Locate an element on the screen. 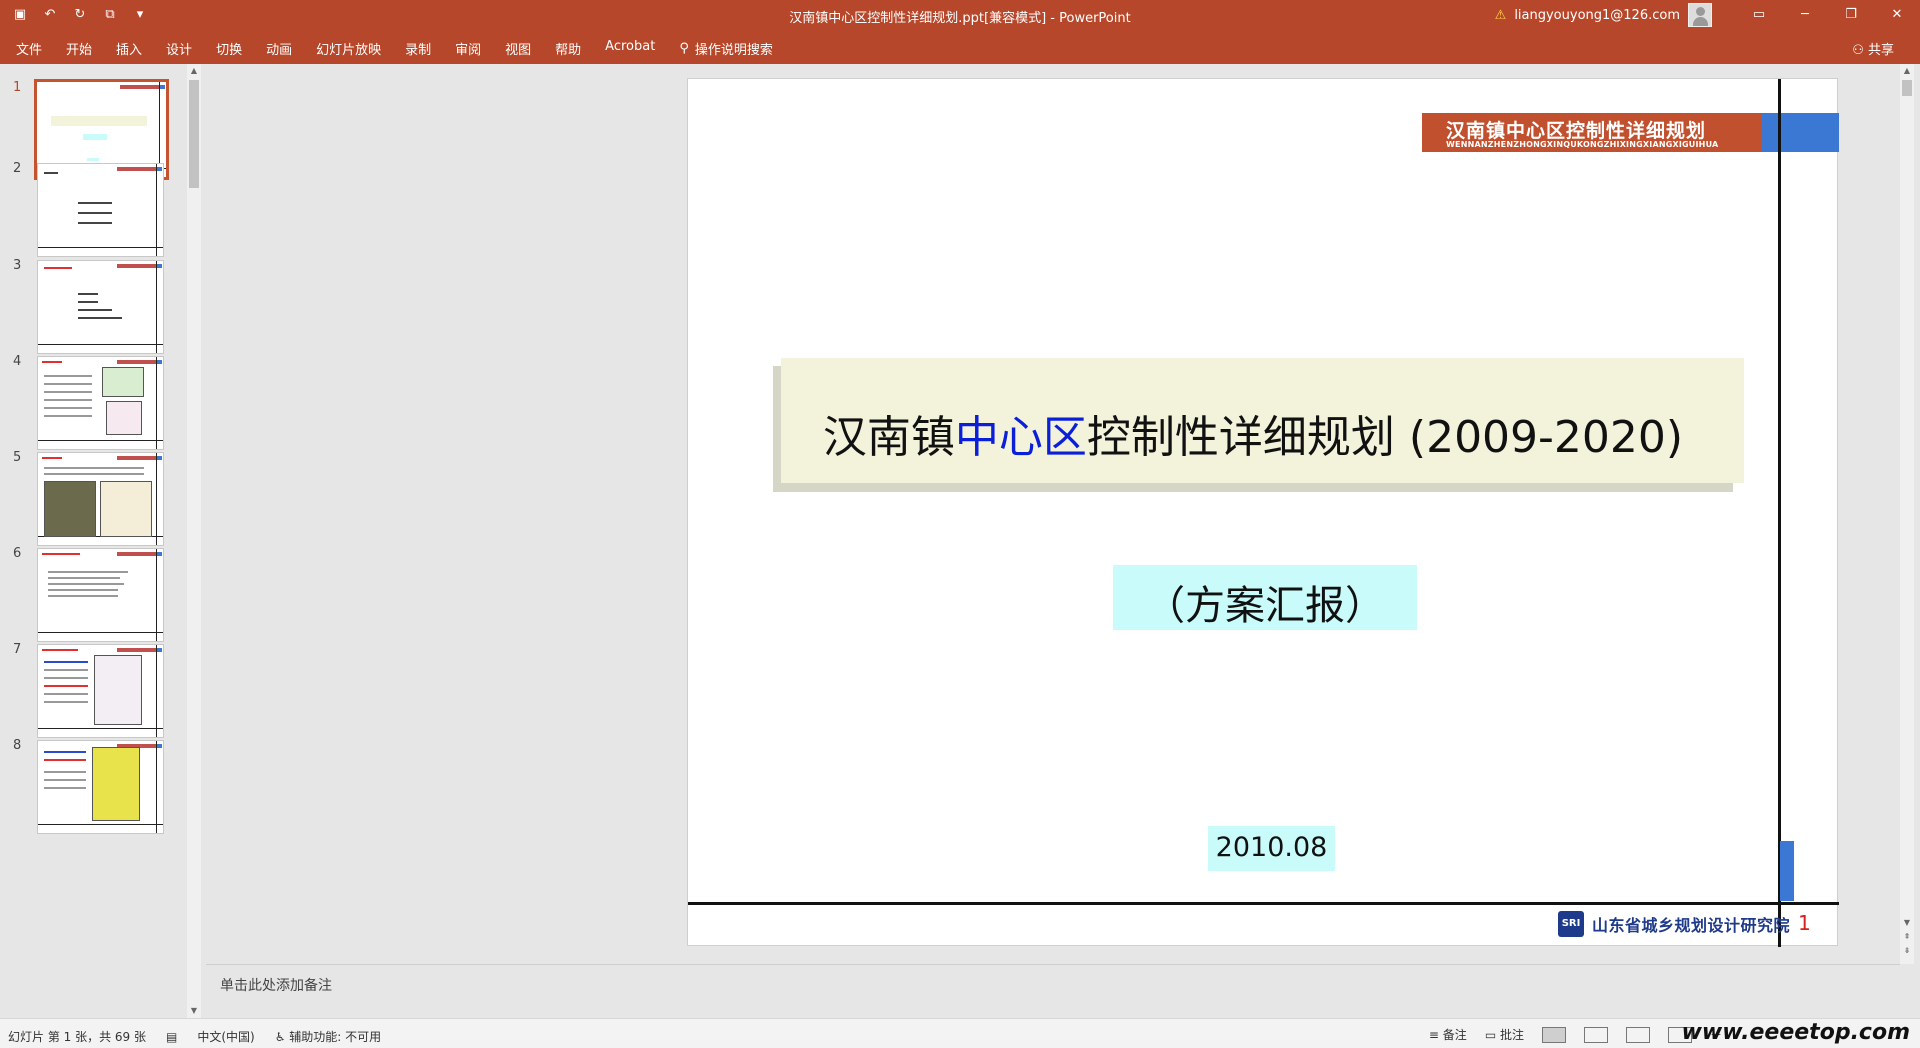 This screenshot has width=1920, height=1048. user-email: liangyouyong1@126.com is located at coordinates (1597, 15).